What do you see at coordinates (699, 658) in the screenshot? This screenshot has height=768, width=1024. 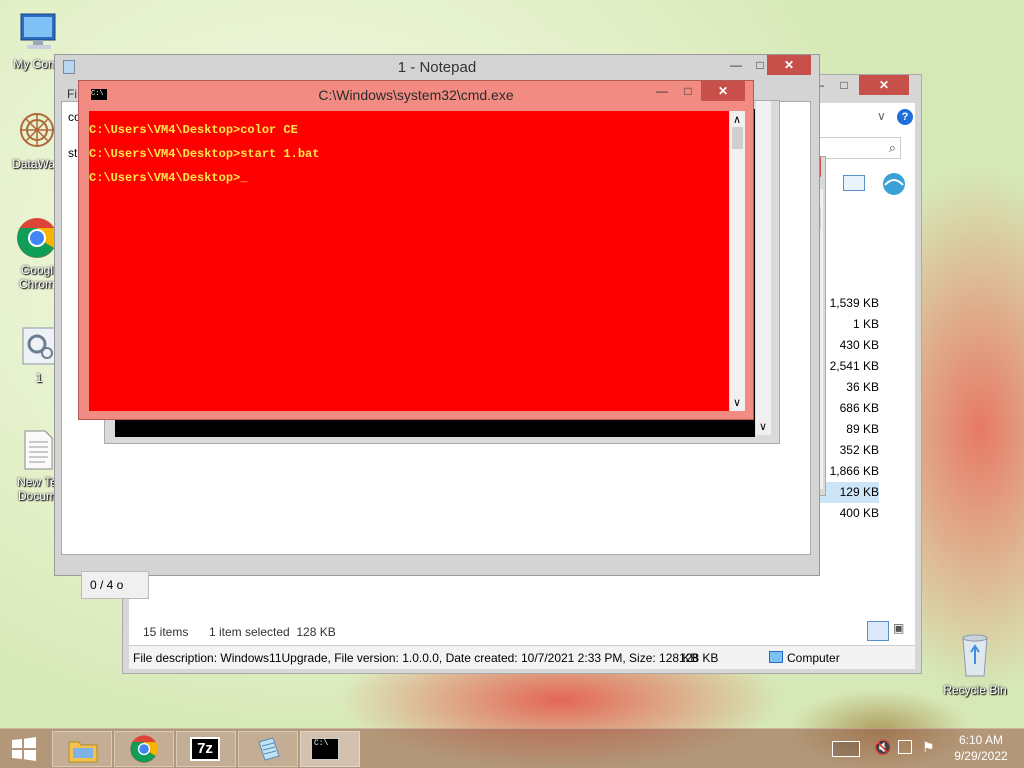 I see `details-size: 128 KB` at bounding box center [699, 658].